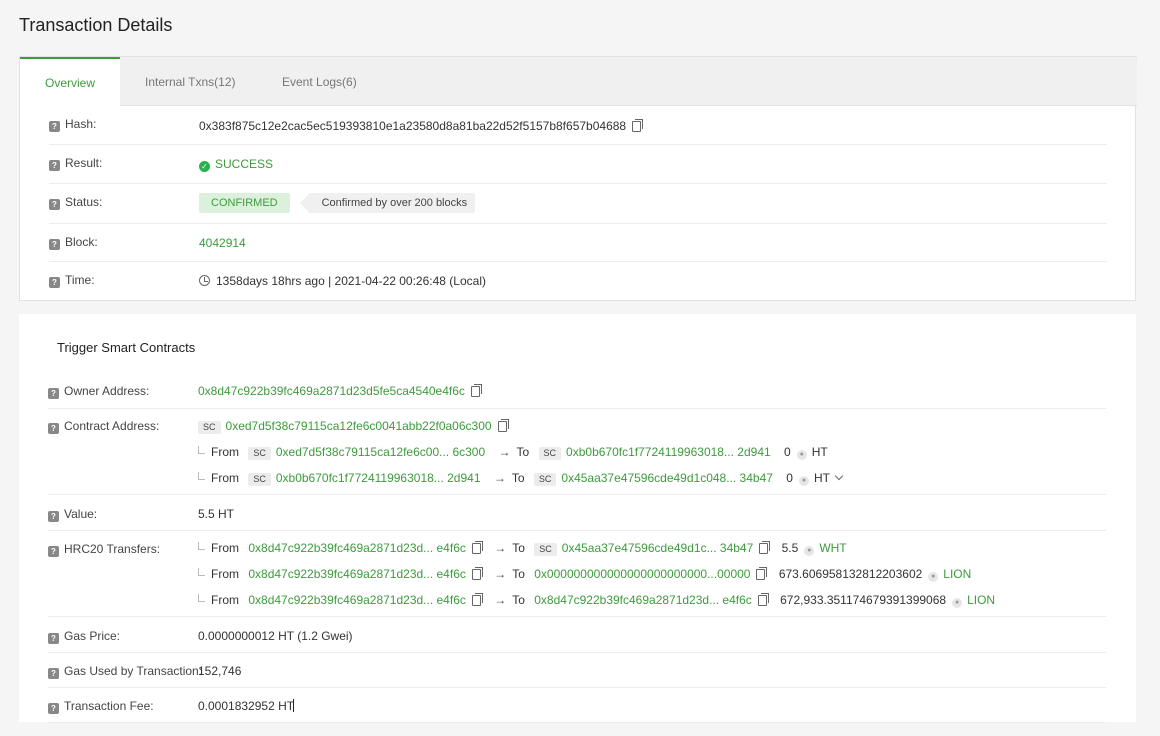 The image size is (1160, 736). Describe the element at coordinates (643, 600) in the screenshot. I see `to-address-link: 0x8d47c922b39fc469a2871d23d... e4f6c` at that location.